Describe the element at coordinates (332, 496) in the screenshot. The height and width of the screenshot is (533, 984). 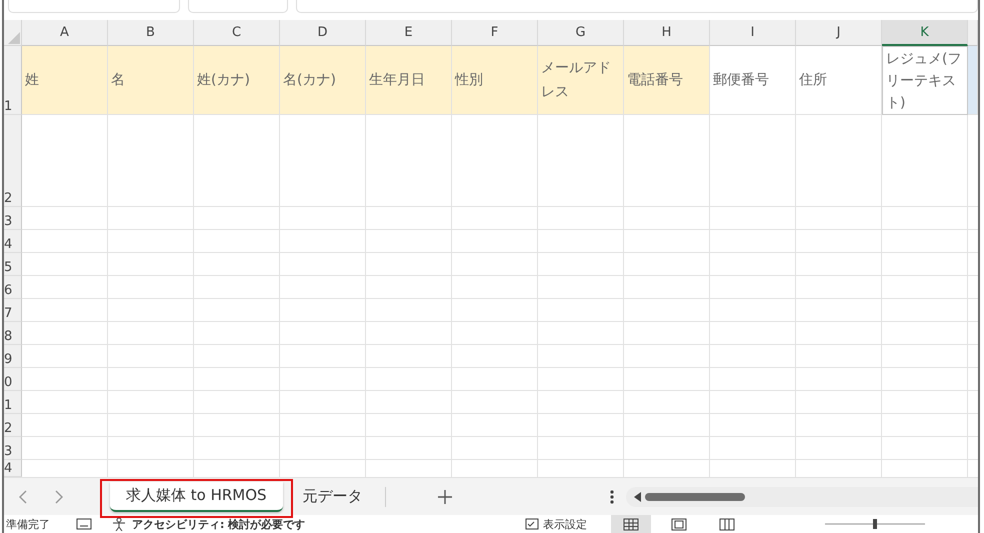
I see `sheet-tab: 元データ` at that location.